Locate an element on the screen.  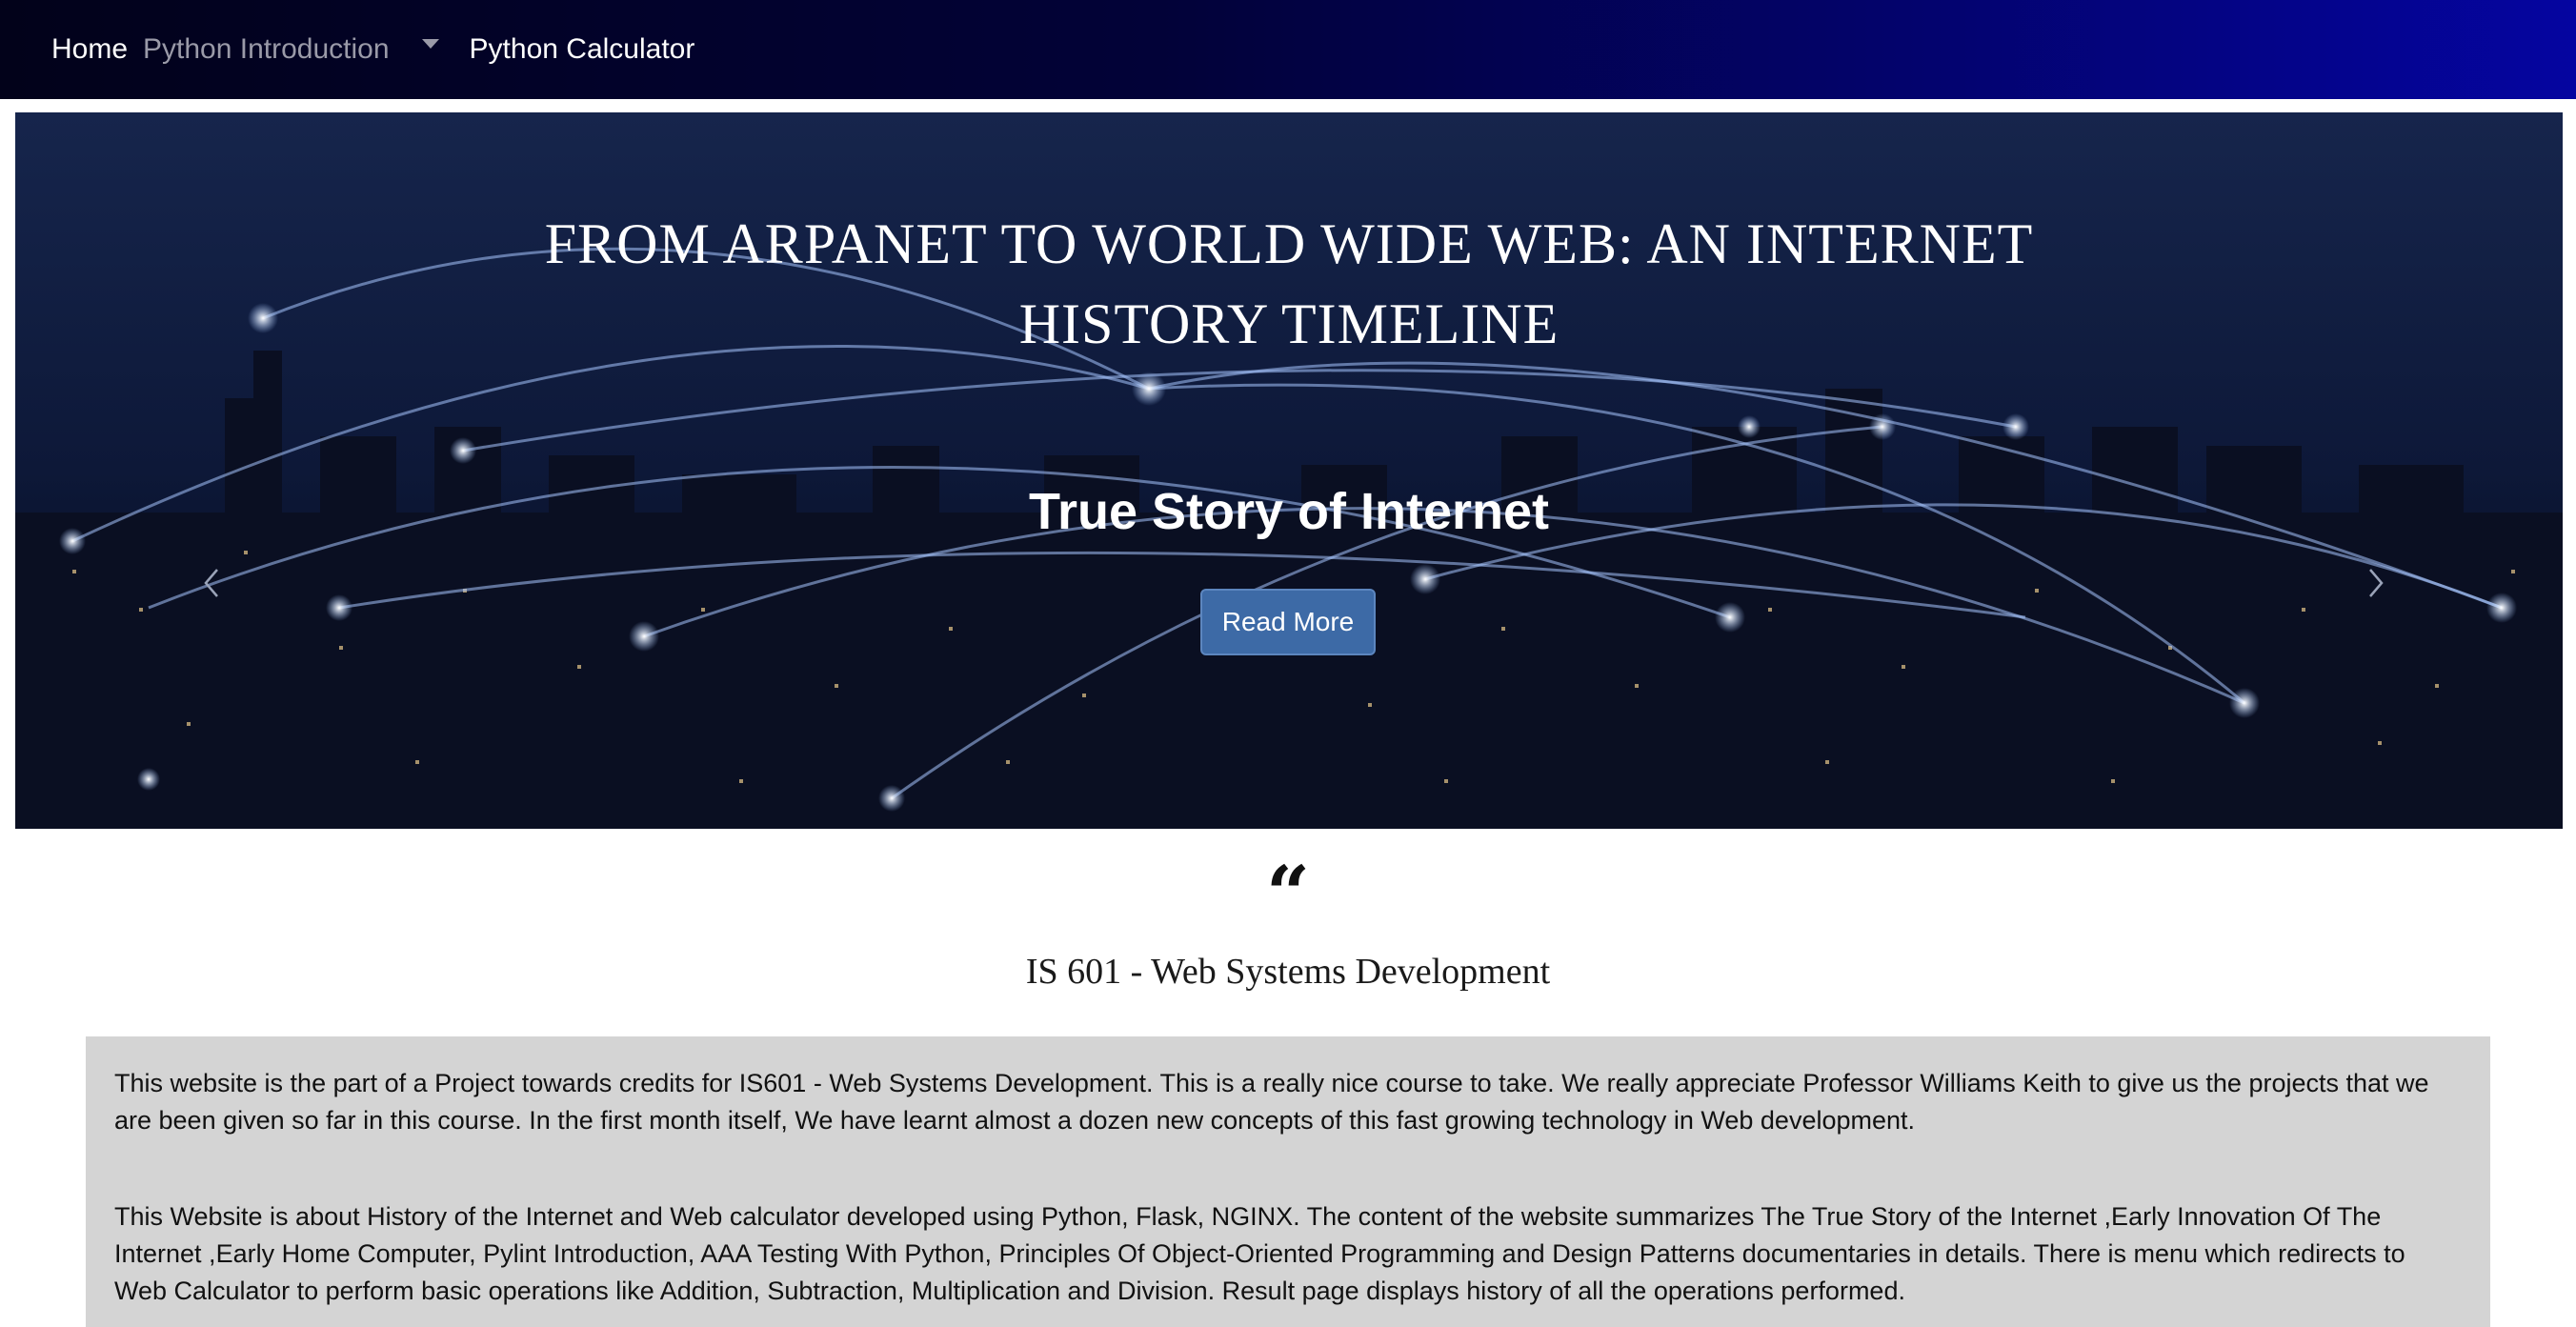
carousel-prev-chevron-icon is located at coordinates (212, 583).